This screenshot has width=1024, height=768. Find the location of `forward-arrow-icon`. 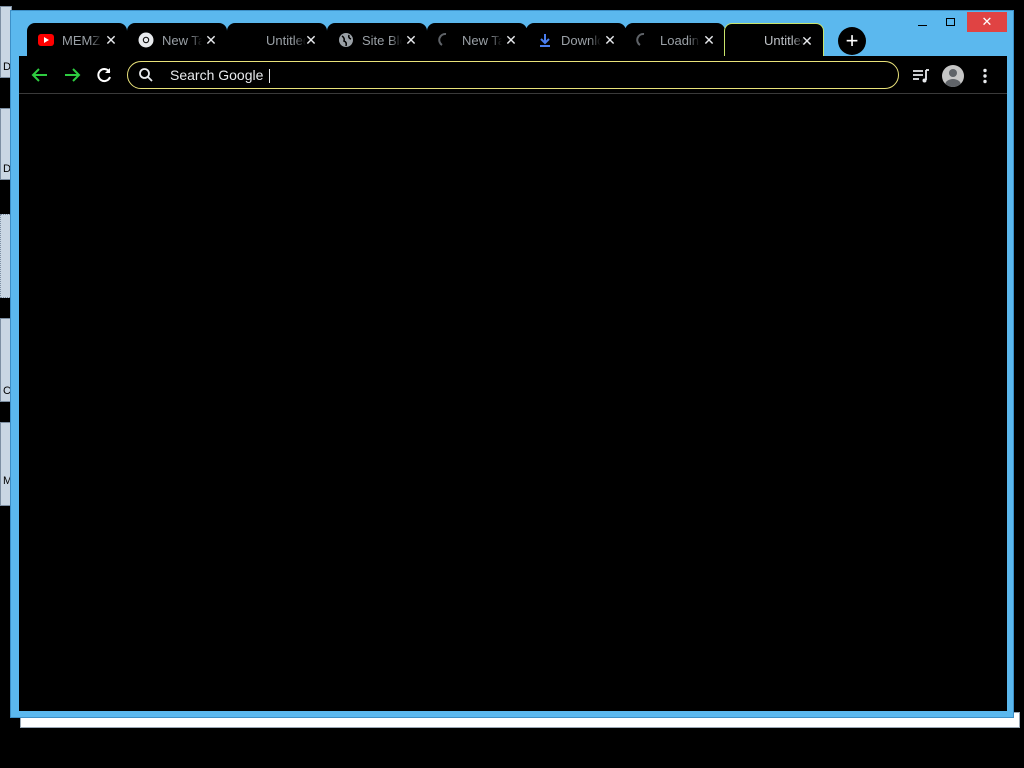

forward-arrow-icon is located at coordinates (73, 75).